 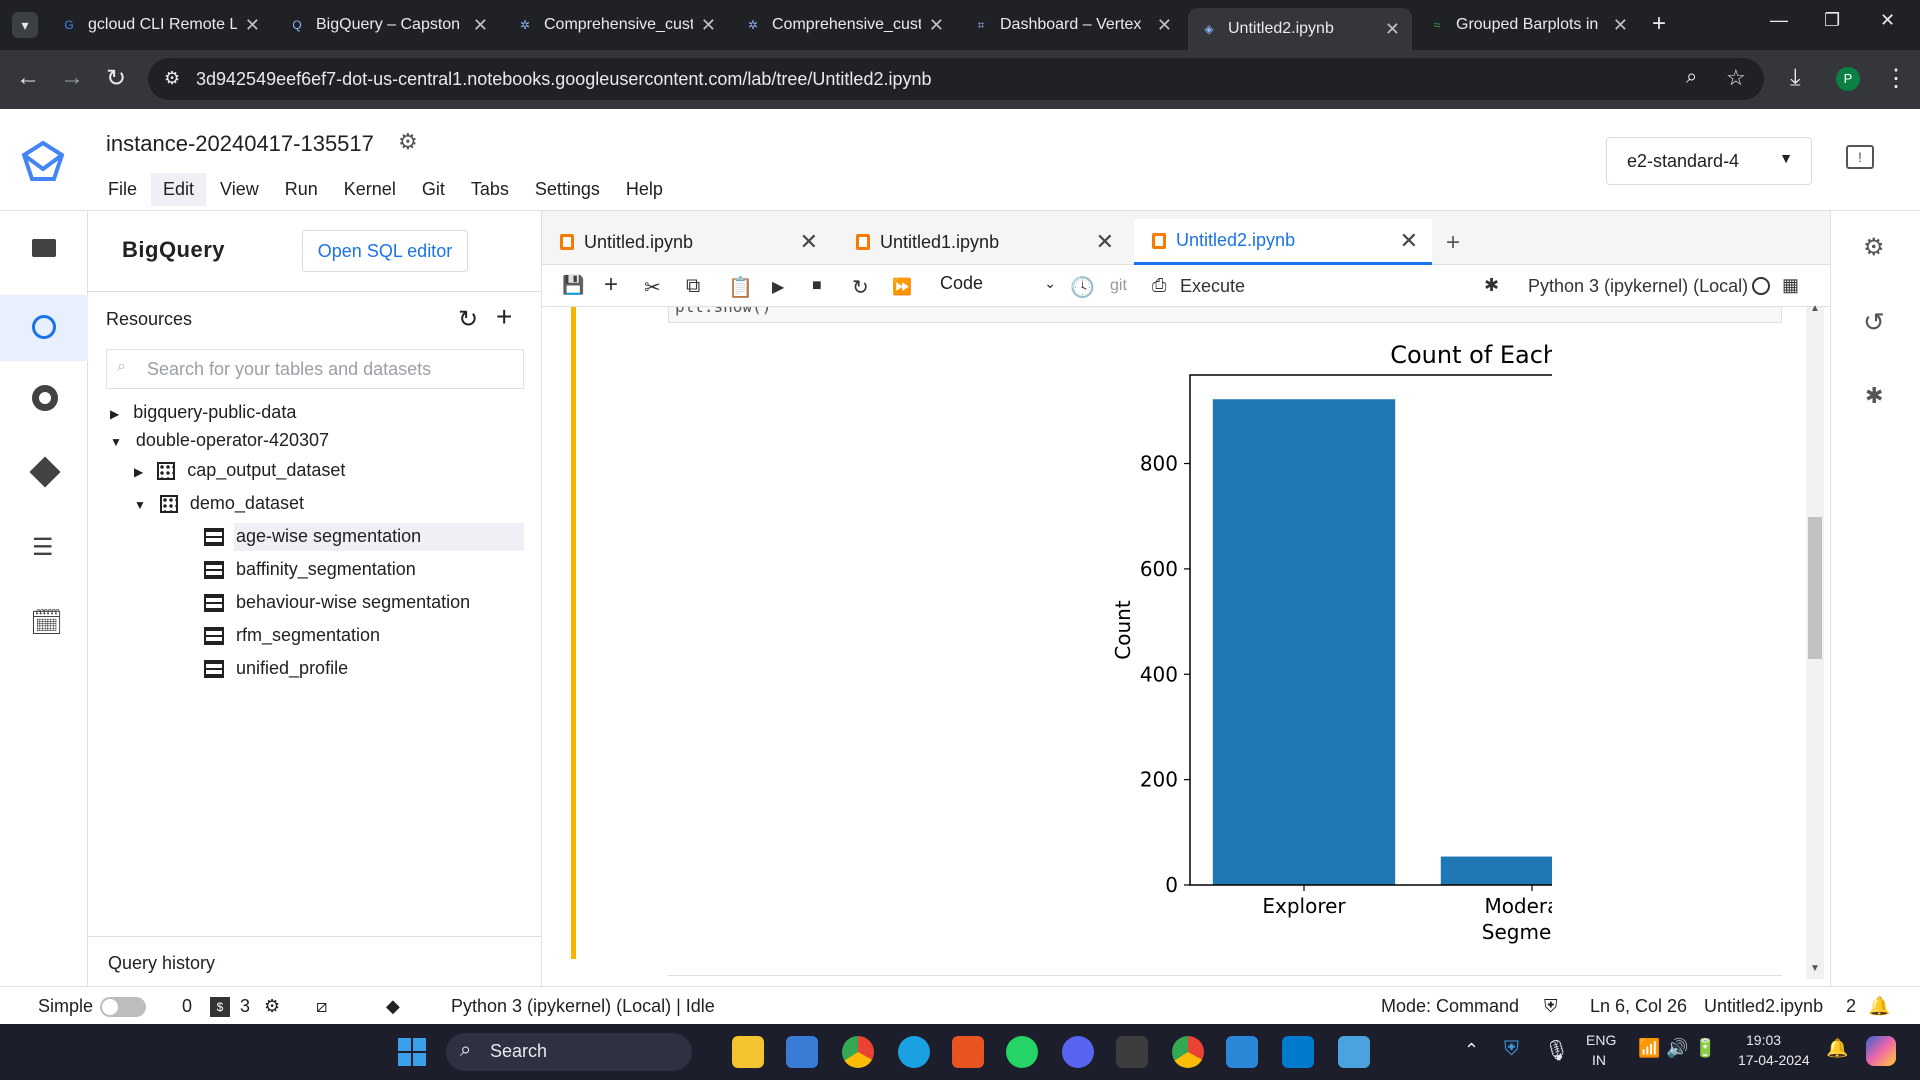 I want to click on menu-item-git: Git, so click(x=433, y=189).